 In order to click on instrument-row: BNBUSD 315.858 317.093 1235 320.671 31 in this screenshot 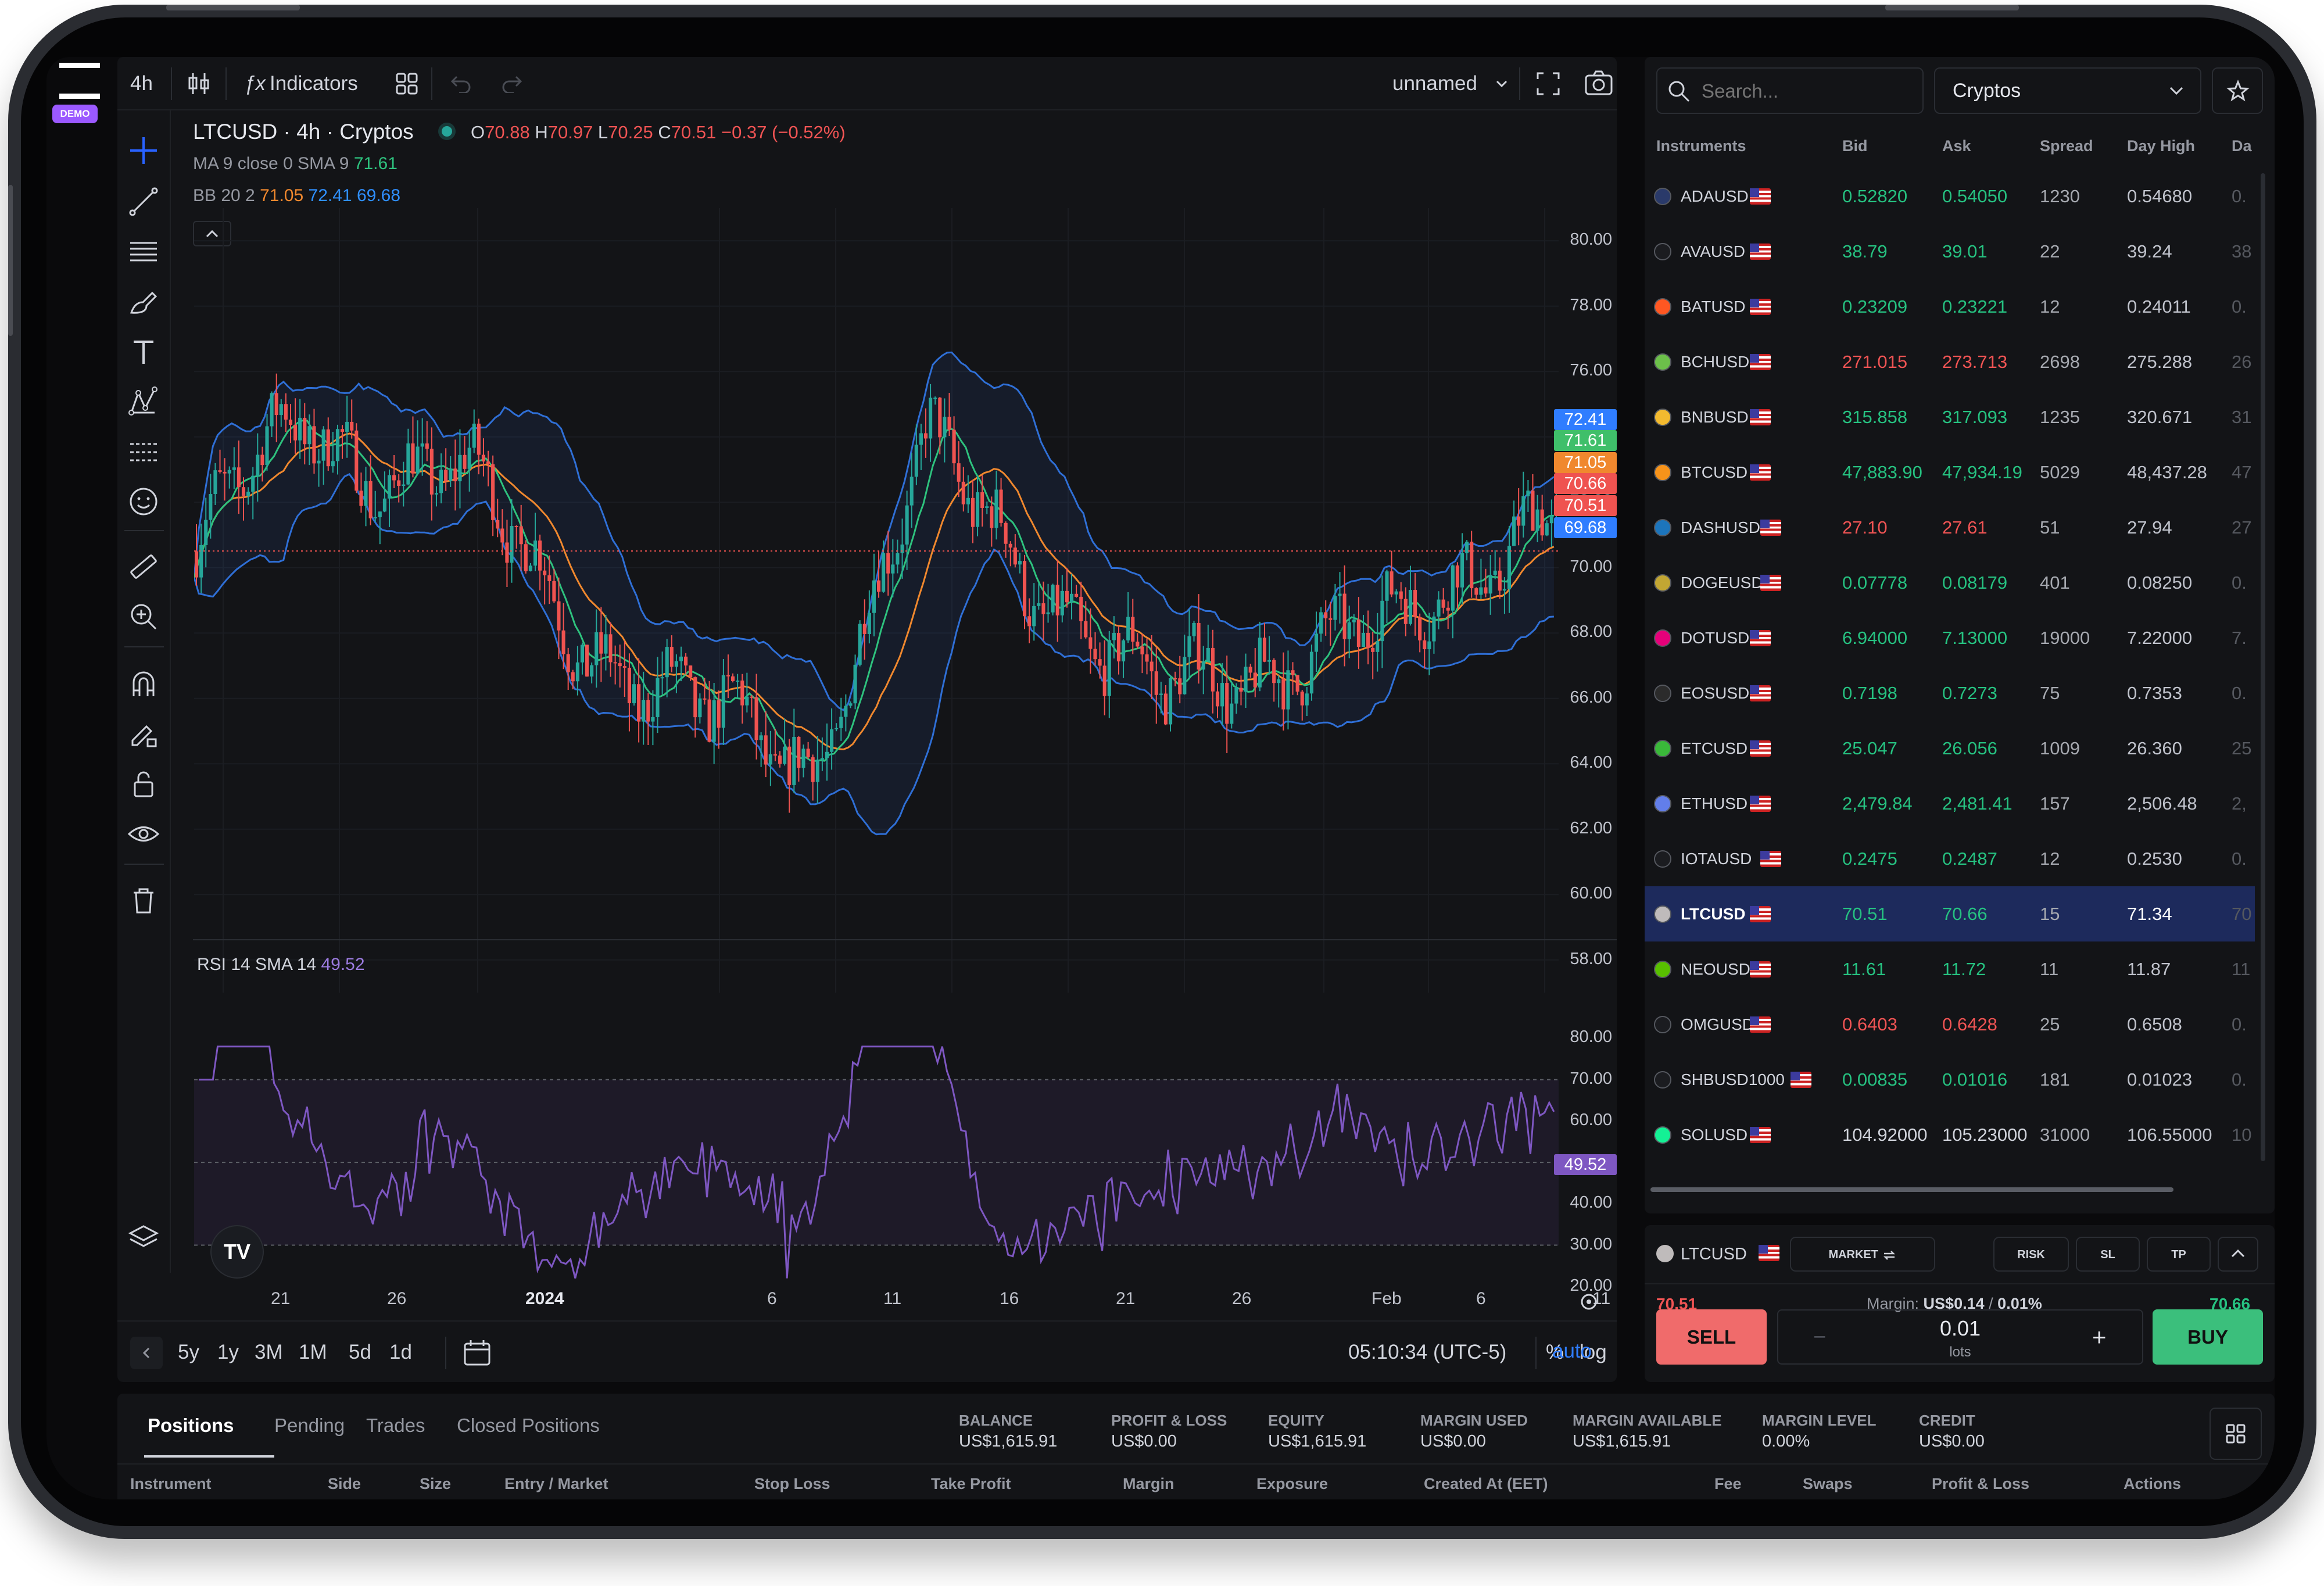, I will do `click(1950, 417)`.